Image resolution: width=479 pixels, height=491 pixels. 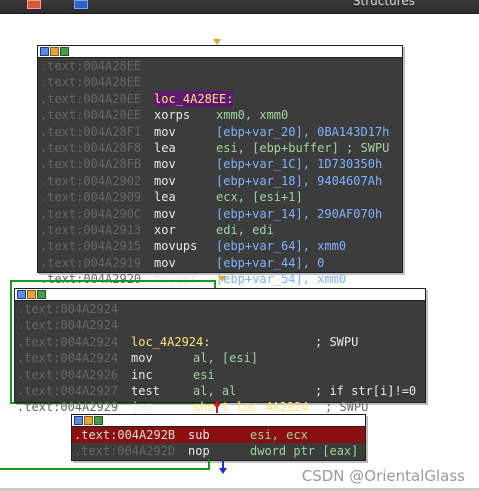 I want to click on operands: ecx, [esi+1], so click(x=259, y=197).